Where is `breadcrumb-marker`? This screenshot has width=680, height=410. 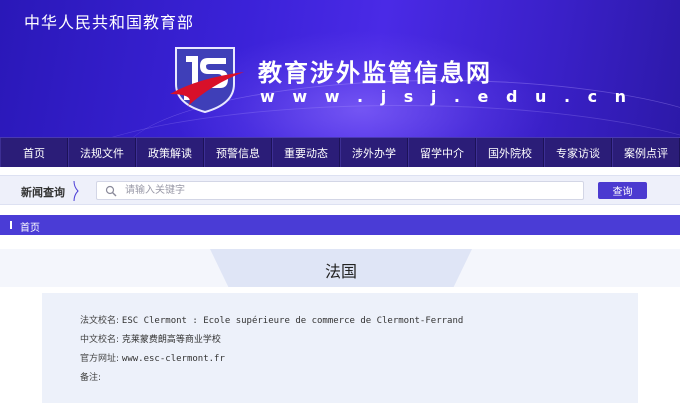 breadcrumb-marker is located at coordinates (11, 225).